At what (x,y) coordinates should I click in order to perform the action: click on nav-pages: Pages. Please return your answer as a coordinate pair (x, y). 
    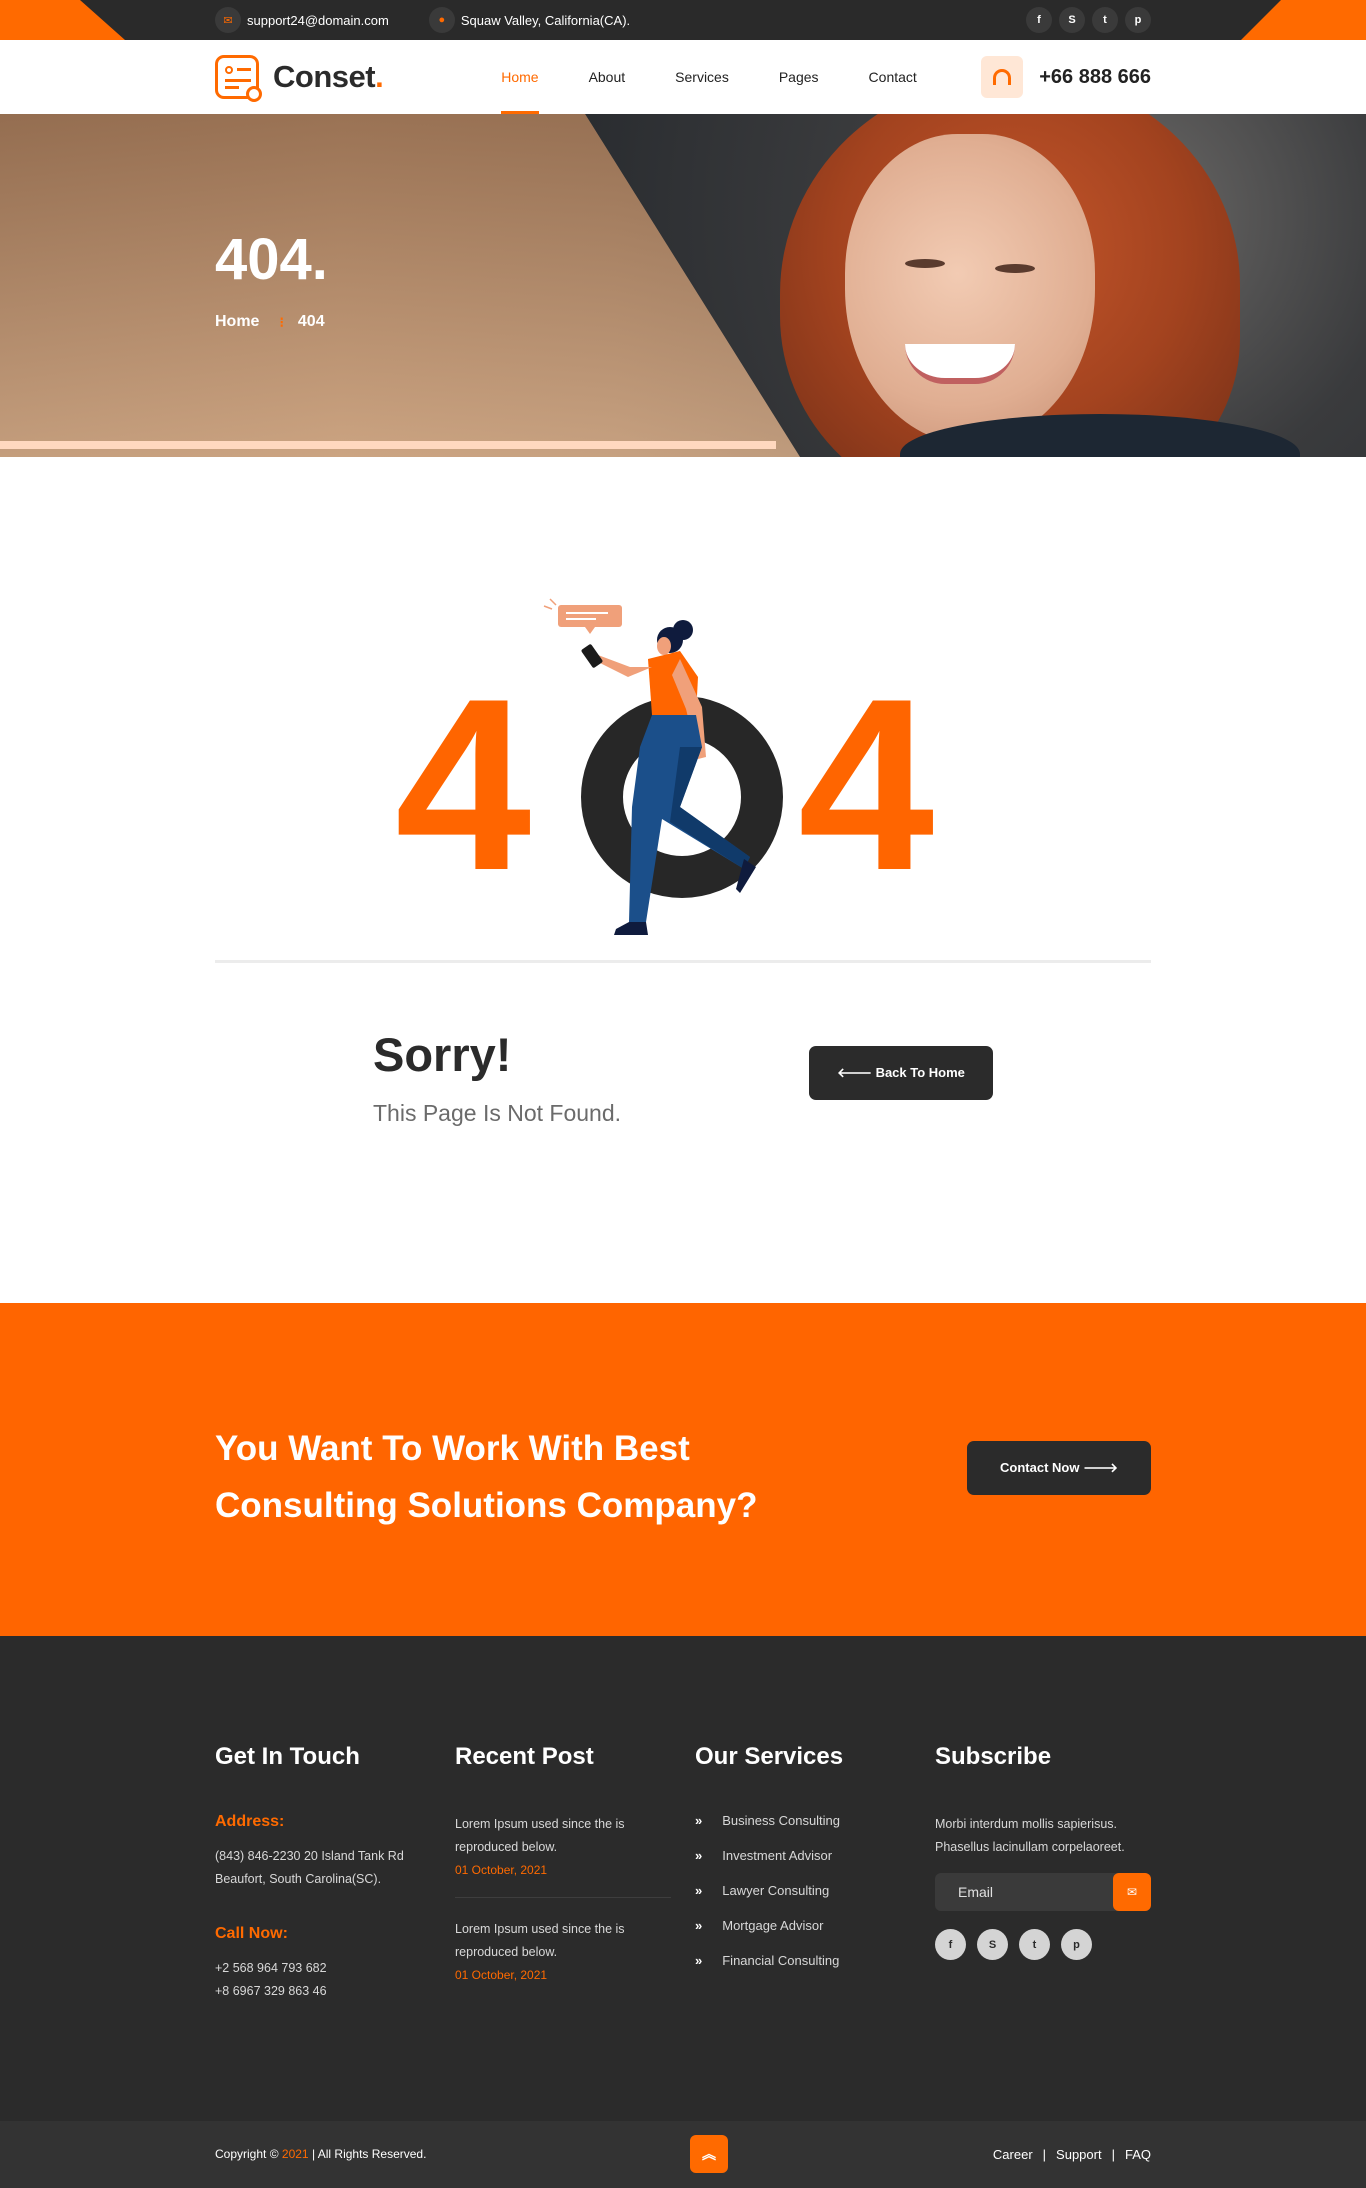
    Looking at the image, I should click on (799, 77).